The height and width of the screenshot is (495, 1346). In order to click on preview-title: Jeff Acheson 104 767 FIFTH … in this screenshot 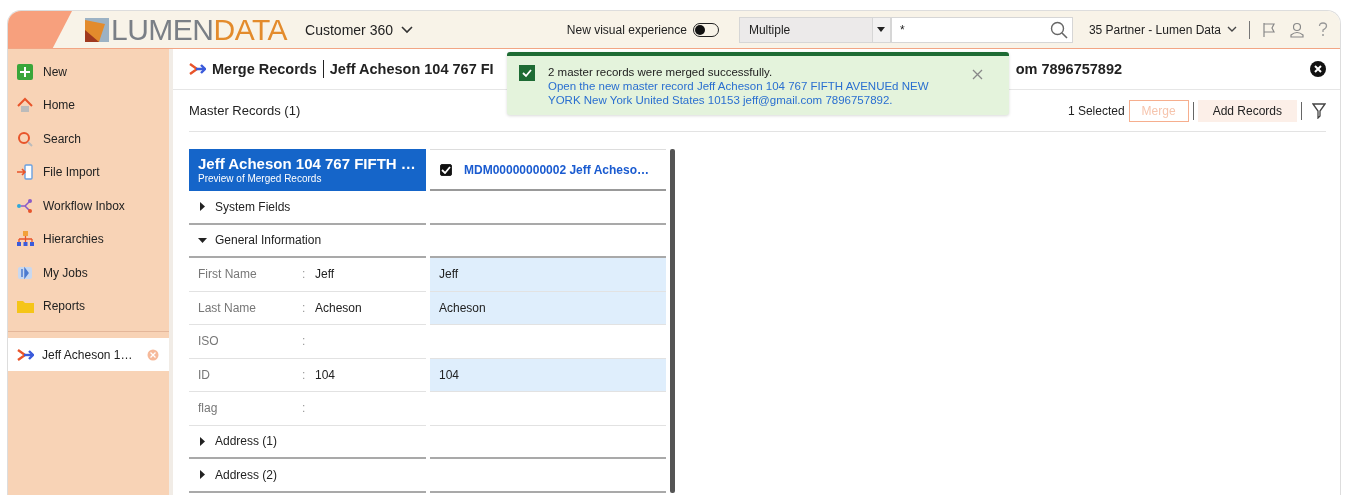, I will do `click(307, 163)`.